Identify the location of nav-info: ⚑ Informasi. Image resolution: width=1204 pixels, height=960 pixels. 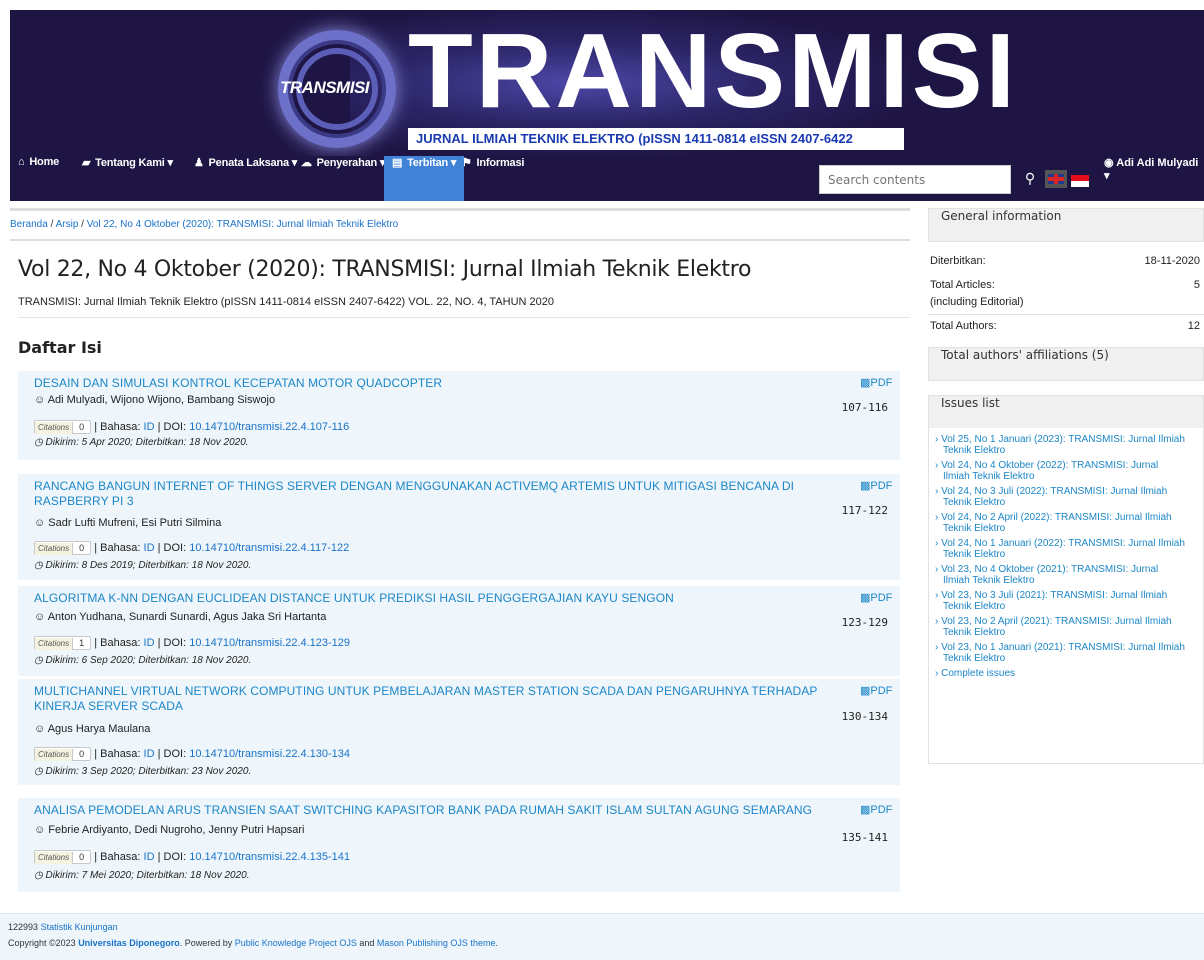
(493, 178).